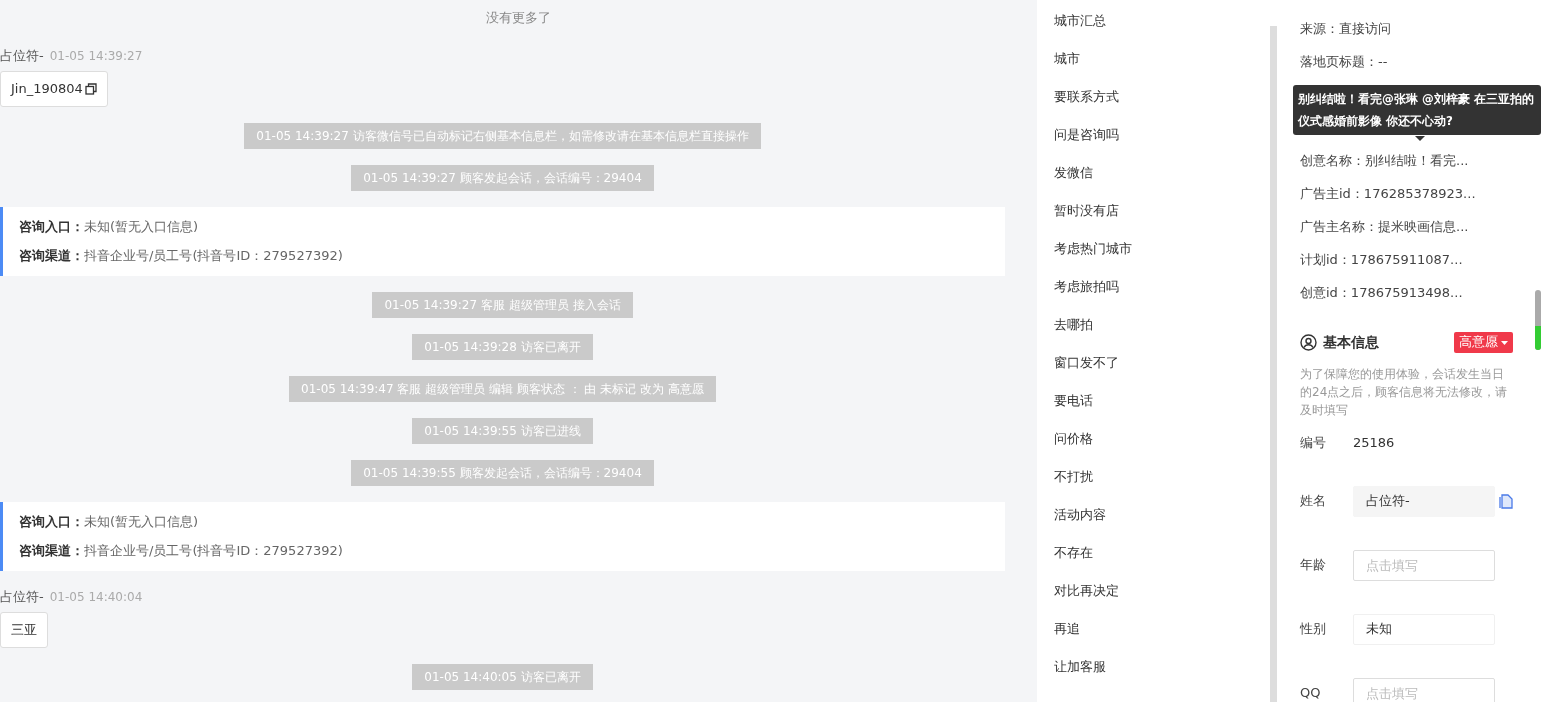 The width and height of the screenshot is (1543, 702). What do you see at coordinates (1344, 62) in the screenshot?
I see `info-row-text: 落地页标题：--` at bounding box center [1344, 62].